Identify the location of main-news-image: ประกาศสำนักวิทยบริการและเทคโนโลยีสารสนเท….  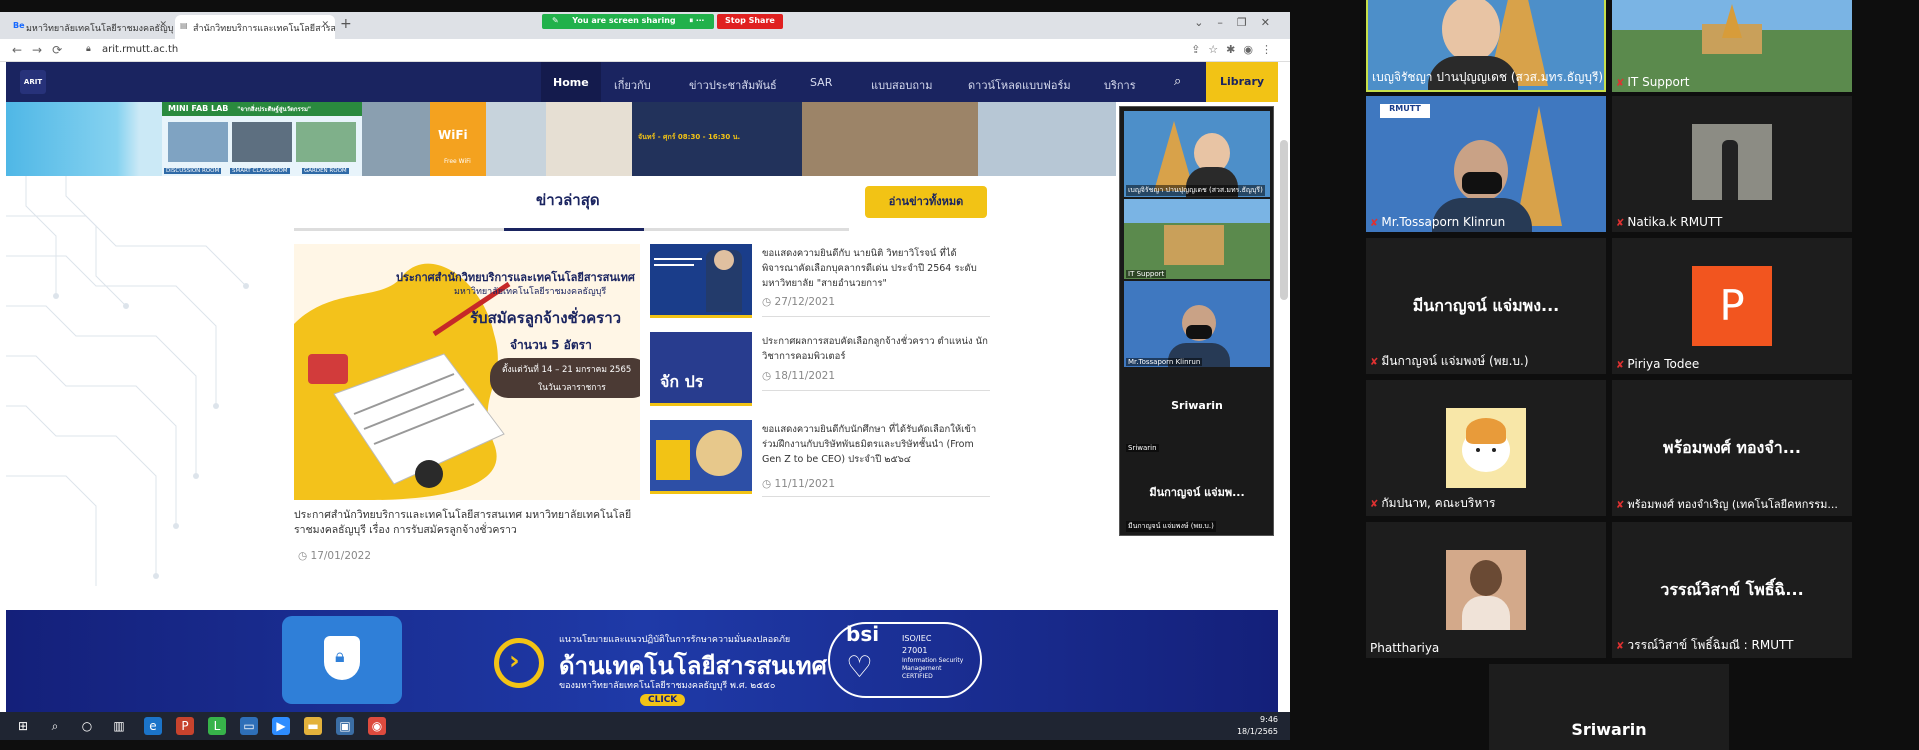
(467, 372).